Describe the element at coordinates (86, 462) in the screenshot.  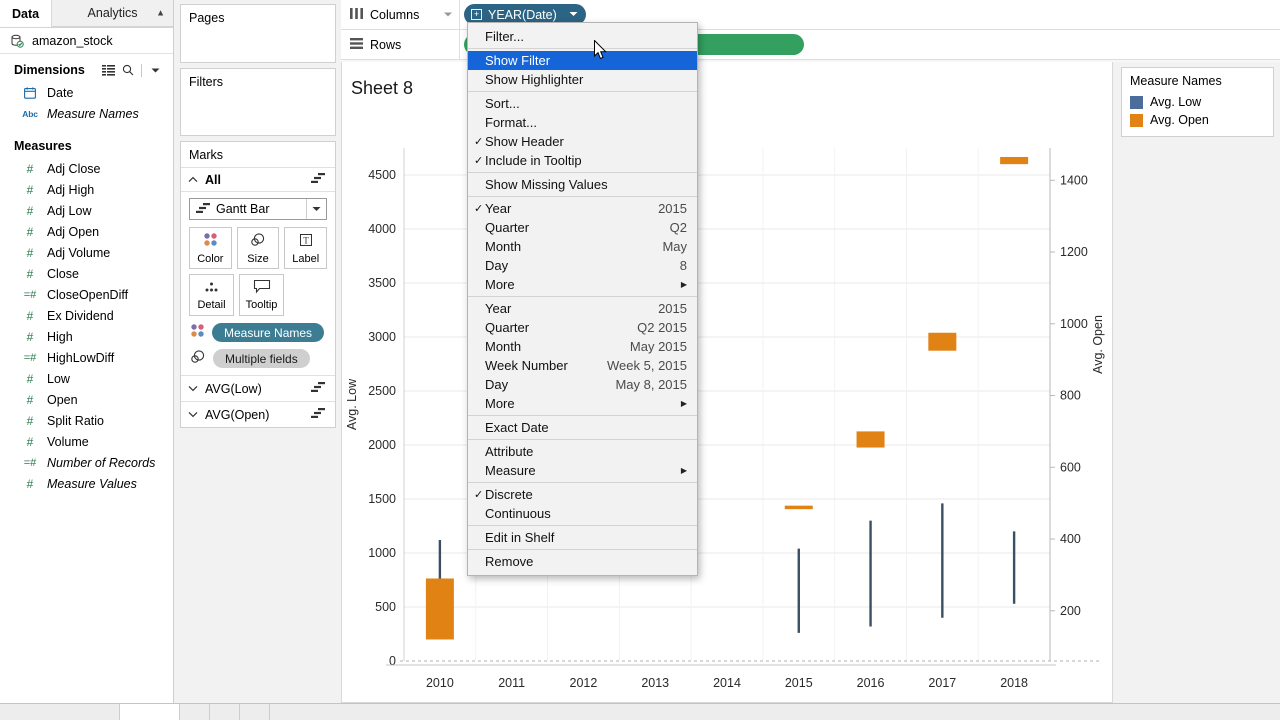
I see `measure-item: =# Number of Records` at that location.